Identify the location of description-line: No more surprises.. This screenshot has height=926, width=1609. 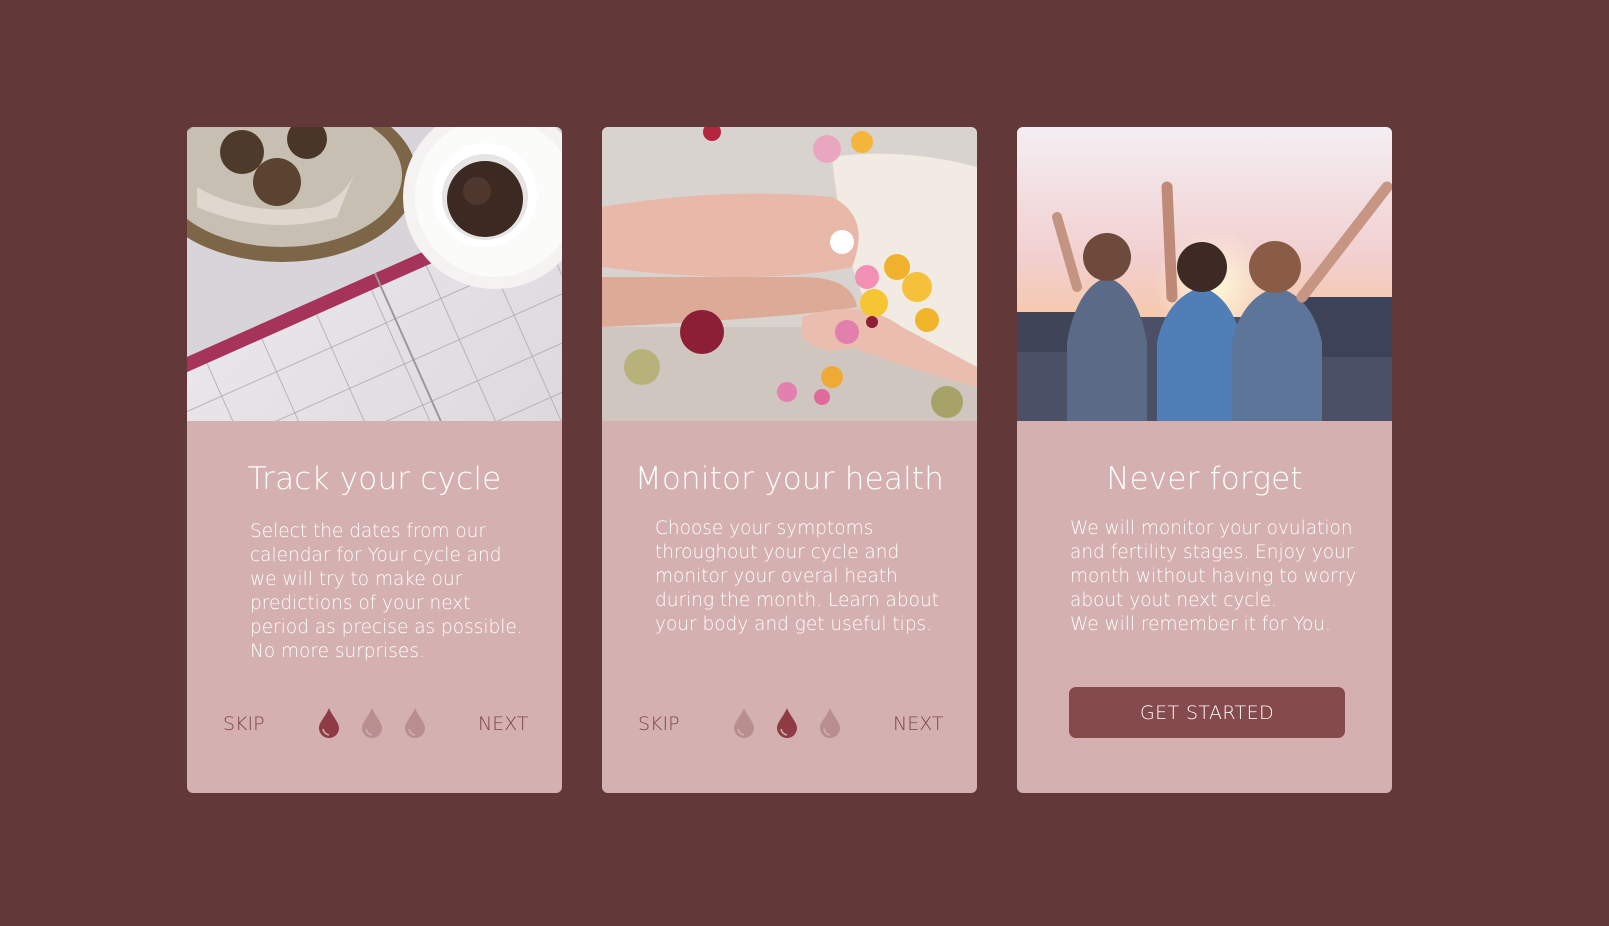
(337, 651).